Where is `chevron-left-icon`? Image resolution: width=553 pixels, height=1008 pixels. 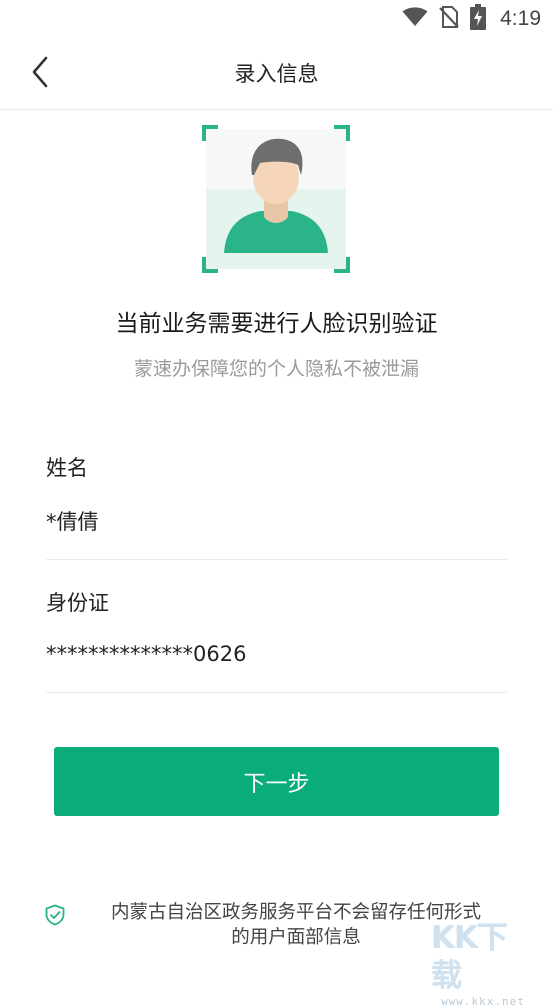
chevron-left-icon is located at coordinates (40, 74).